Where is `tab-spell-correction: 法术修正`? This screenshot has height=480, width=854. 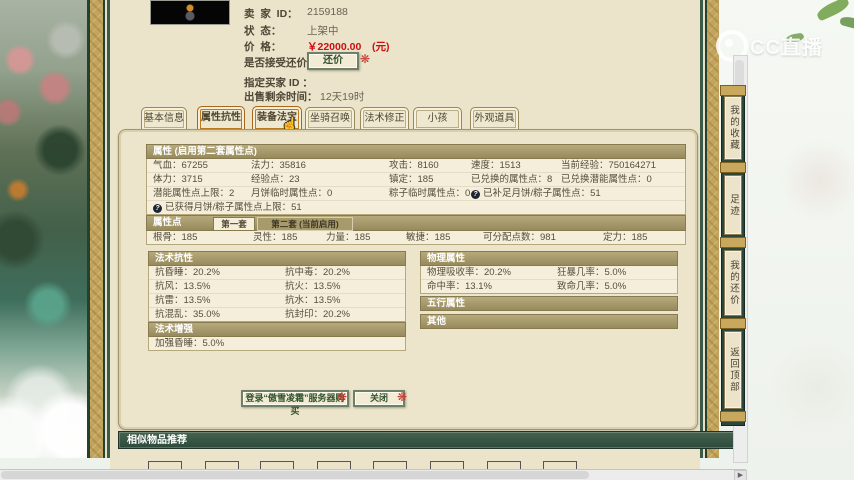 tab-spell-correction: 法术修正 is located at coordinates (384, 119).